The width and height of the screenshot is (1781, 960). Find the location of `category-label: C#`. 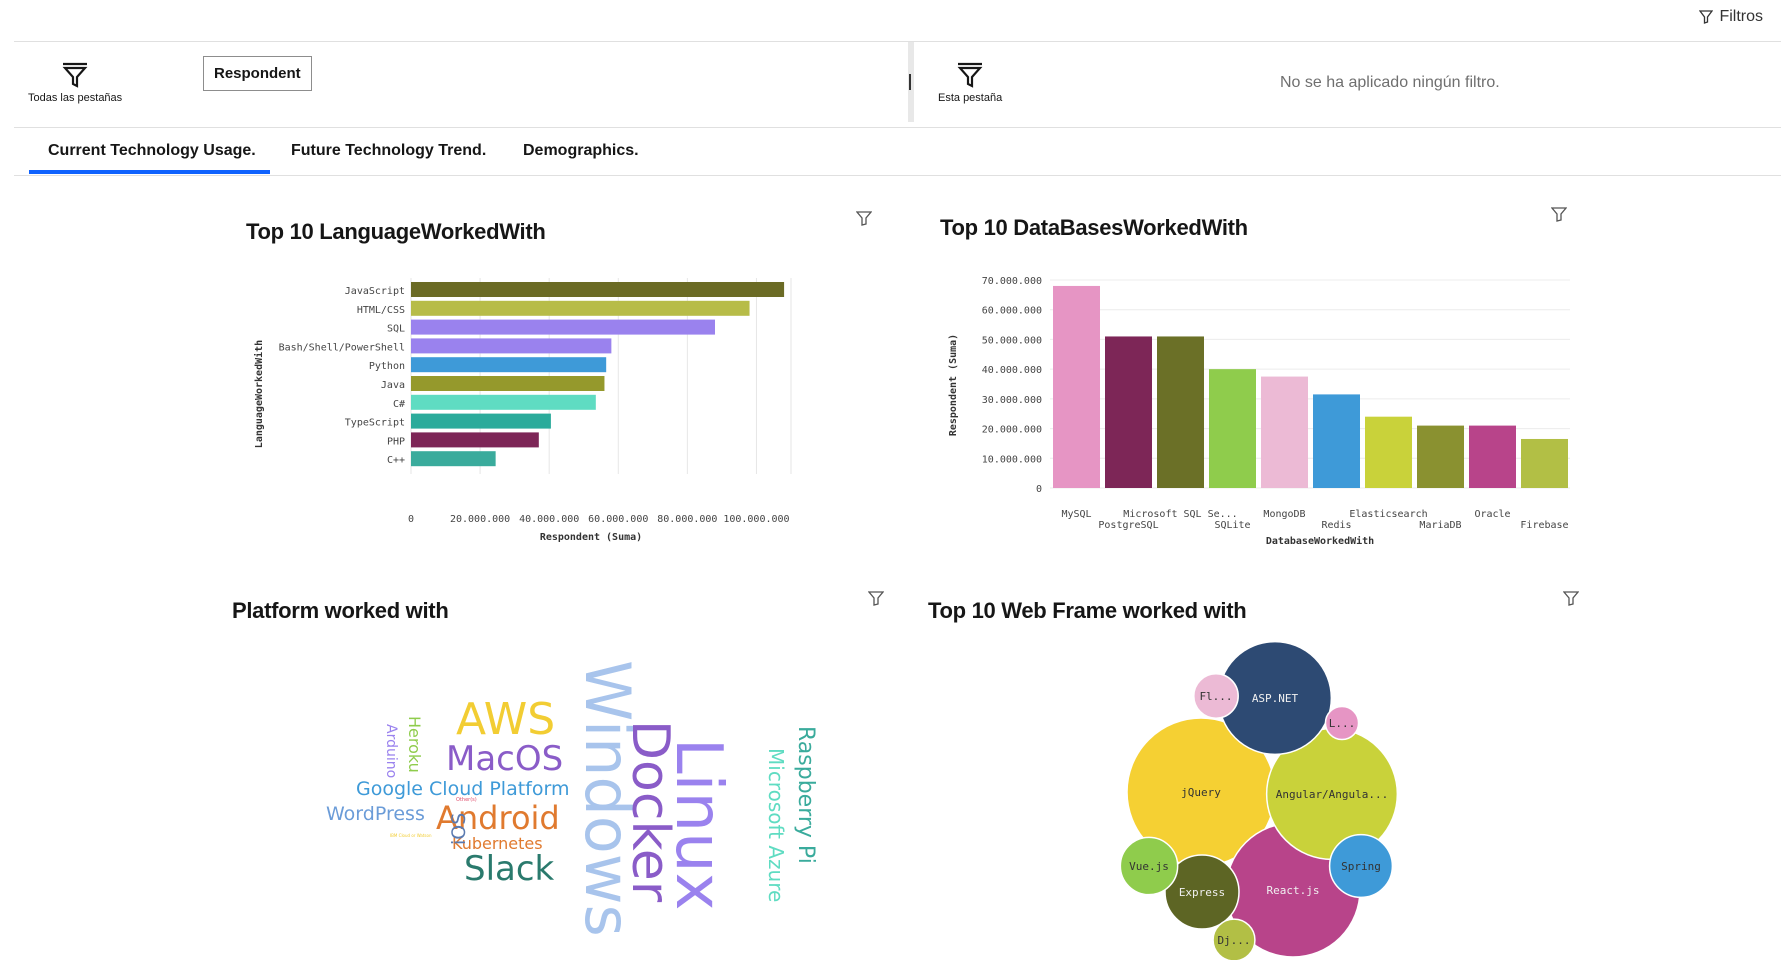

category-label: C# is located at coordinates (399, 404).